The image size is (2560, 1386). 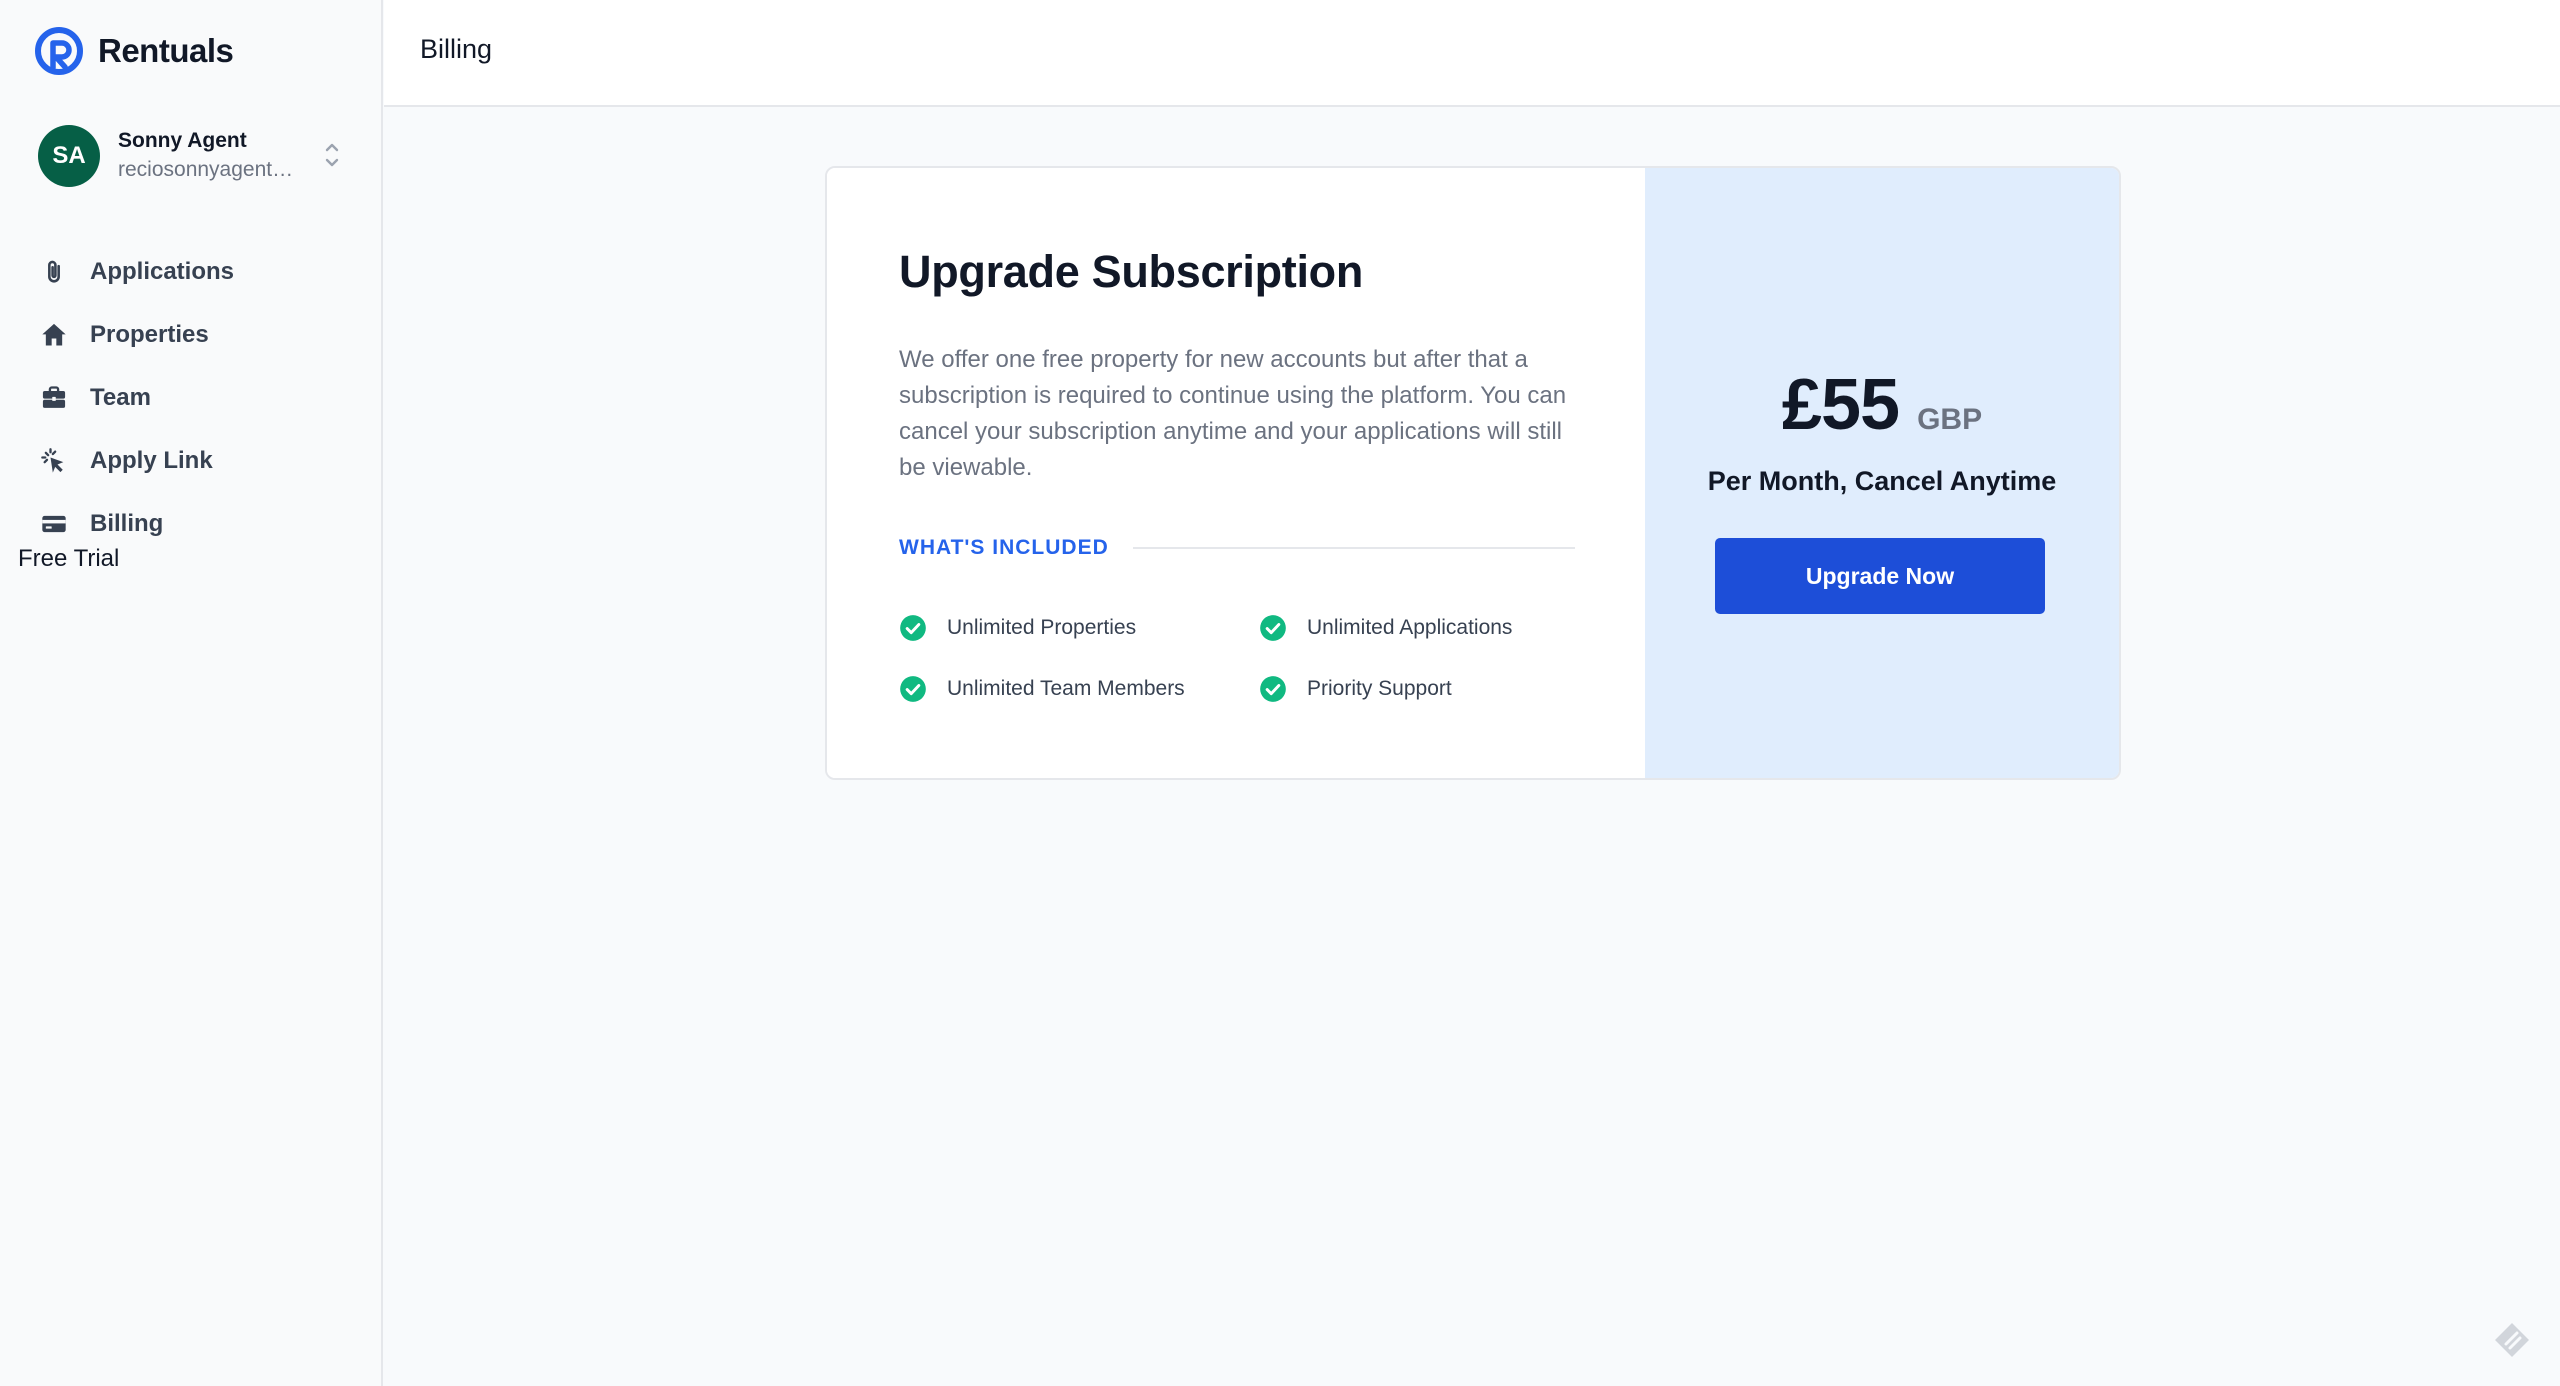 I want to click on sidebar-item-applications: Applications, so click(x=200, y=271).